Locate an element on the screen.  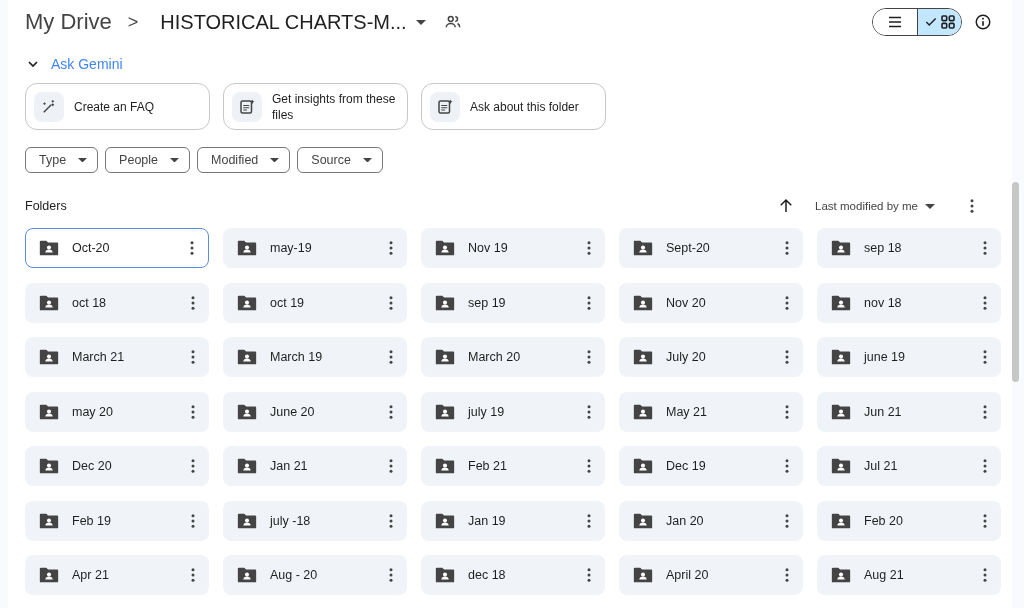
grid-icon is located at coordinates (947, 22).